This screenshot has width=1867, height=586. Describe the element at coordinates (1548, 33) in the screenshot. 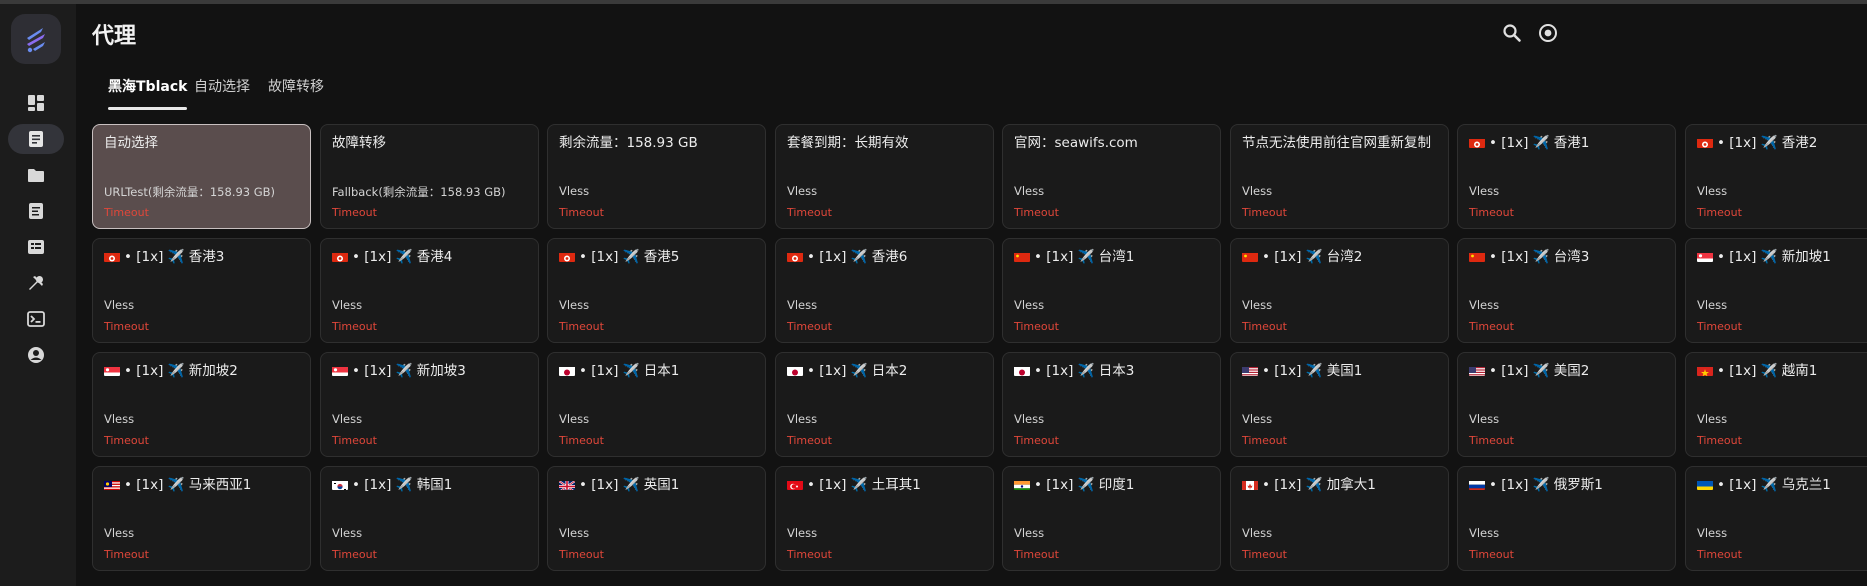

I see `locate-button` at that location.